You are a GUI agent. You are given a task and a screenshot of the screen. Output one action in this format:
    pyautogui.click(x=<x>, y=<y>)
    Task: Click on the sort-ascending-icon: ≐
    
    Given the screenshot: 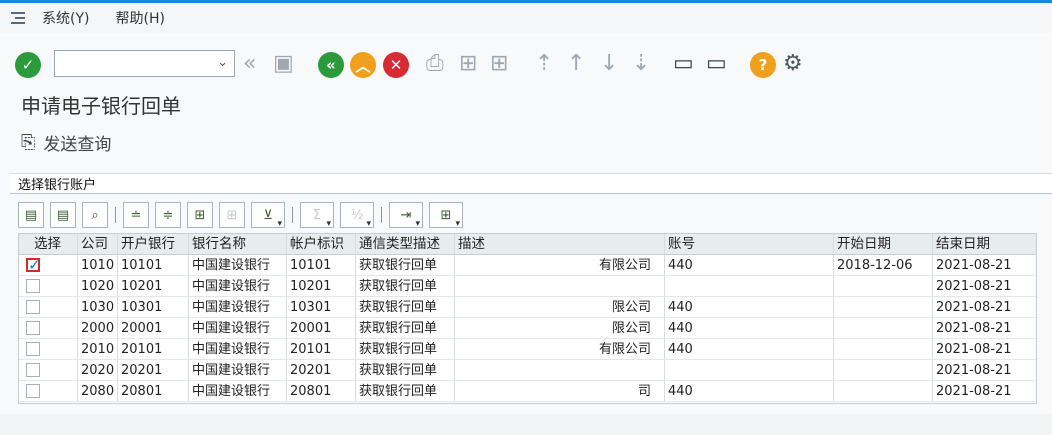 What is the action you would take?
    pyautogui.click(x=136, y=215)
    